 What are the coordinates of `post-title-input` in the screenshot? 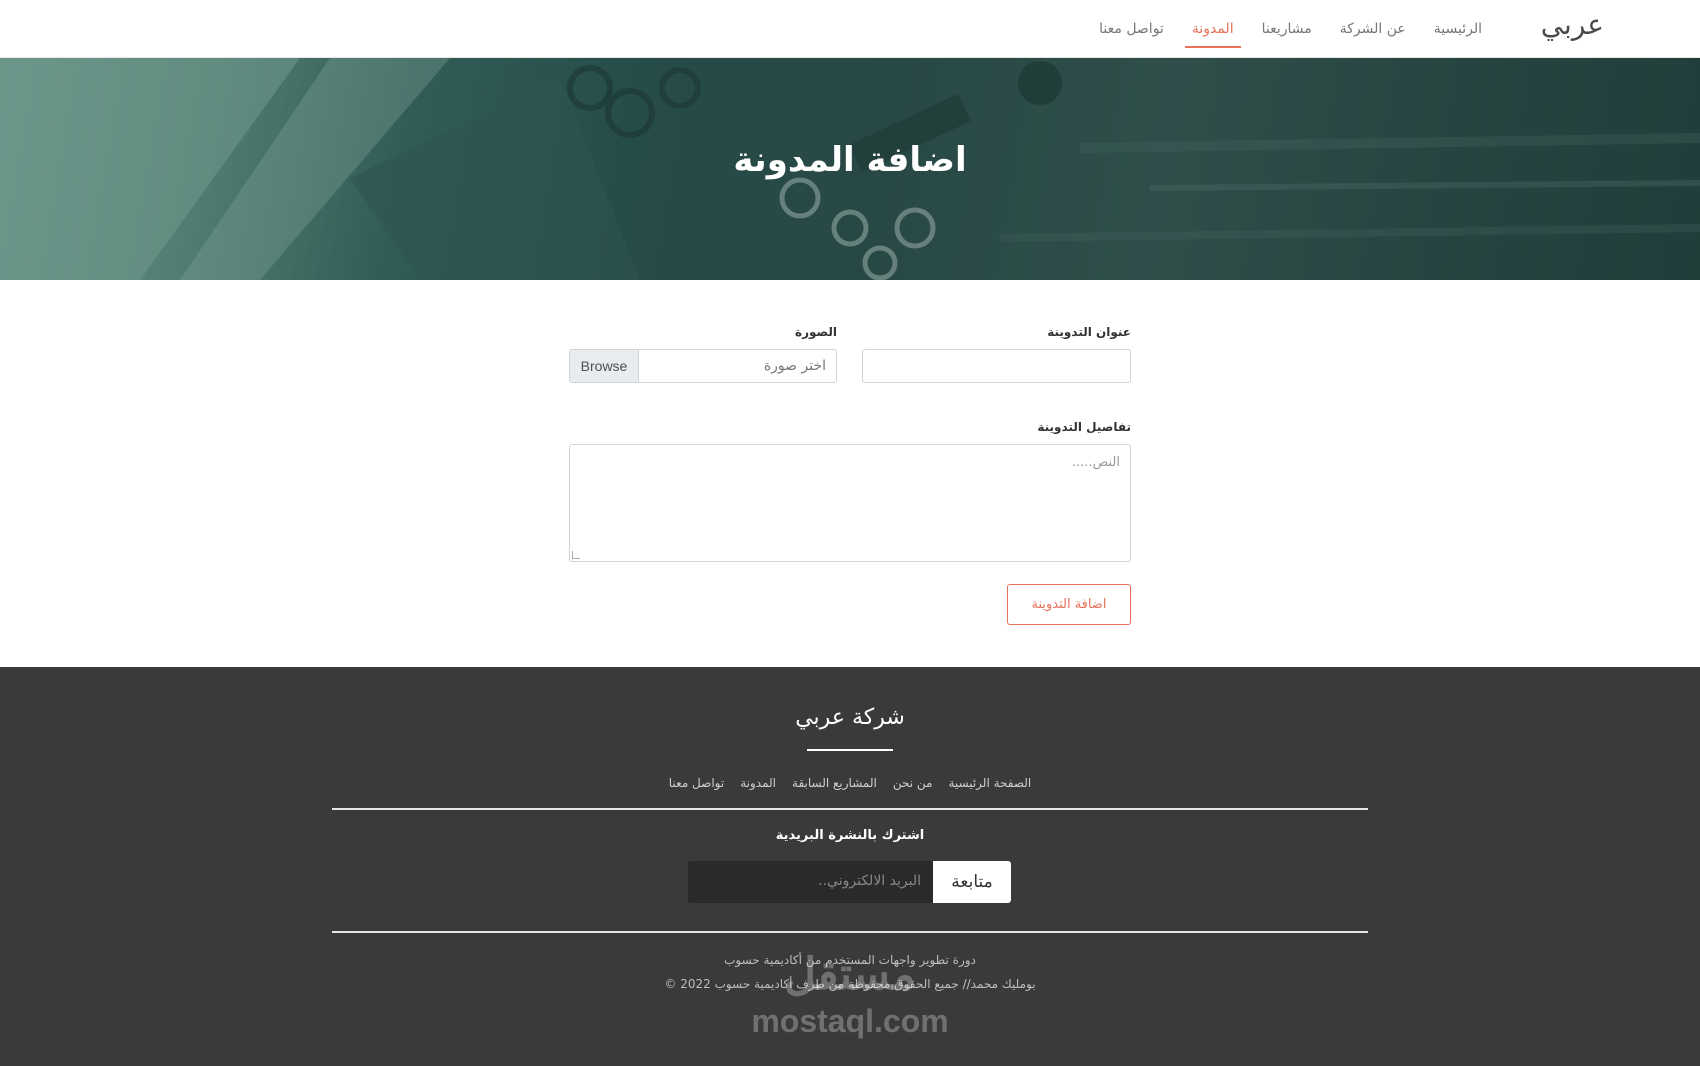 It's located at (996, 366).